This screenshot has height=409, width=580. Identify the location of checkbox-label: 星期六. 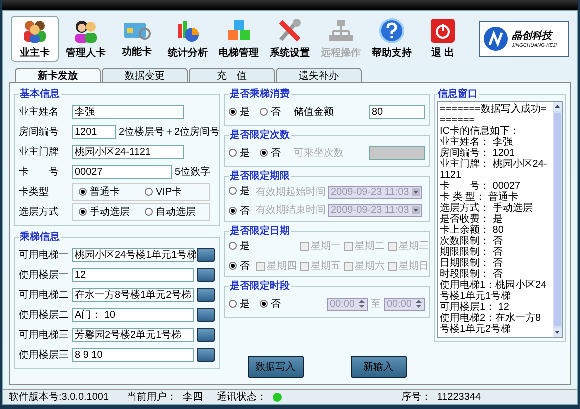
(370, 266).